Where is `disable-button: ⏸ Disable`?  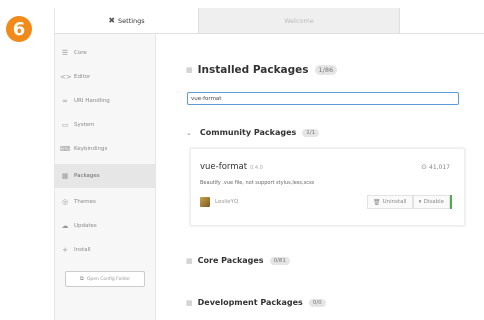
disable-button: ⏸ Disable is located at coordinates (431, 202).